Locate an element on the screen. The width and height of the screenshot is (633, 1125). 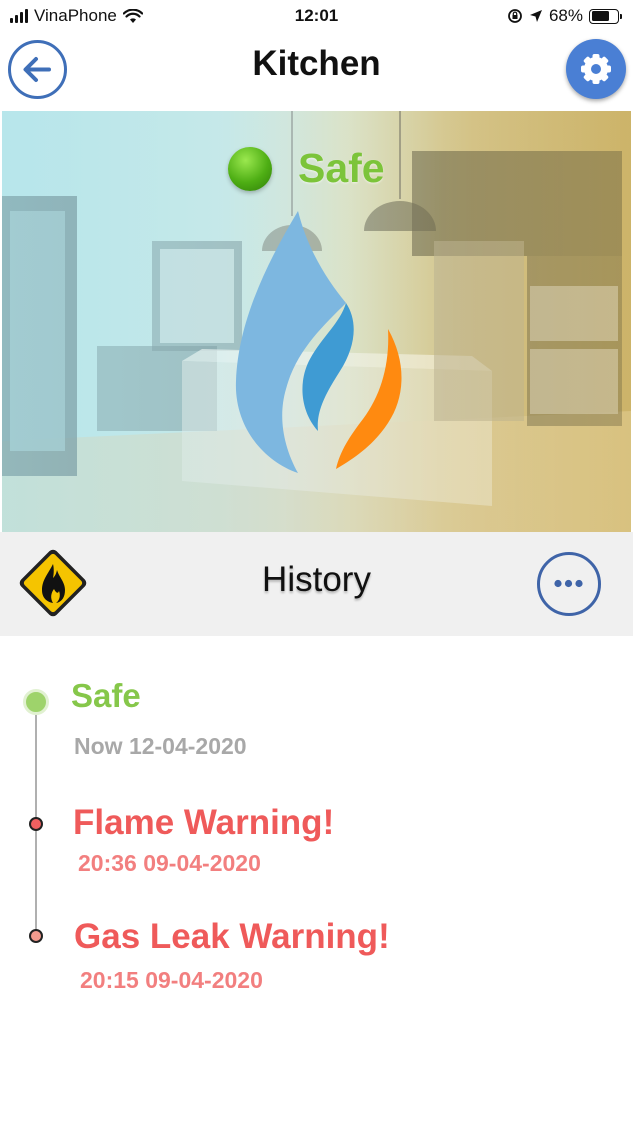
orientation-lock-icon is located at coordinates (515, 16).